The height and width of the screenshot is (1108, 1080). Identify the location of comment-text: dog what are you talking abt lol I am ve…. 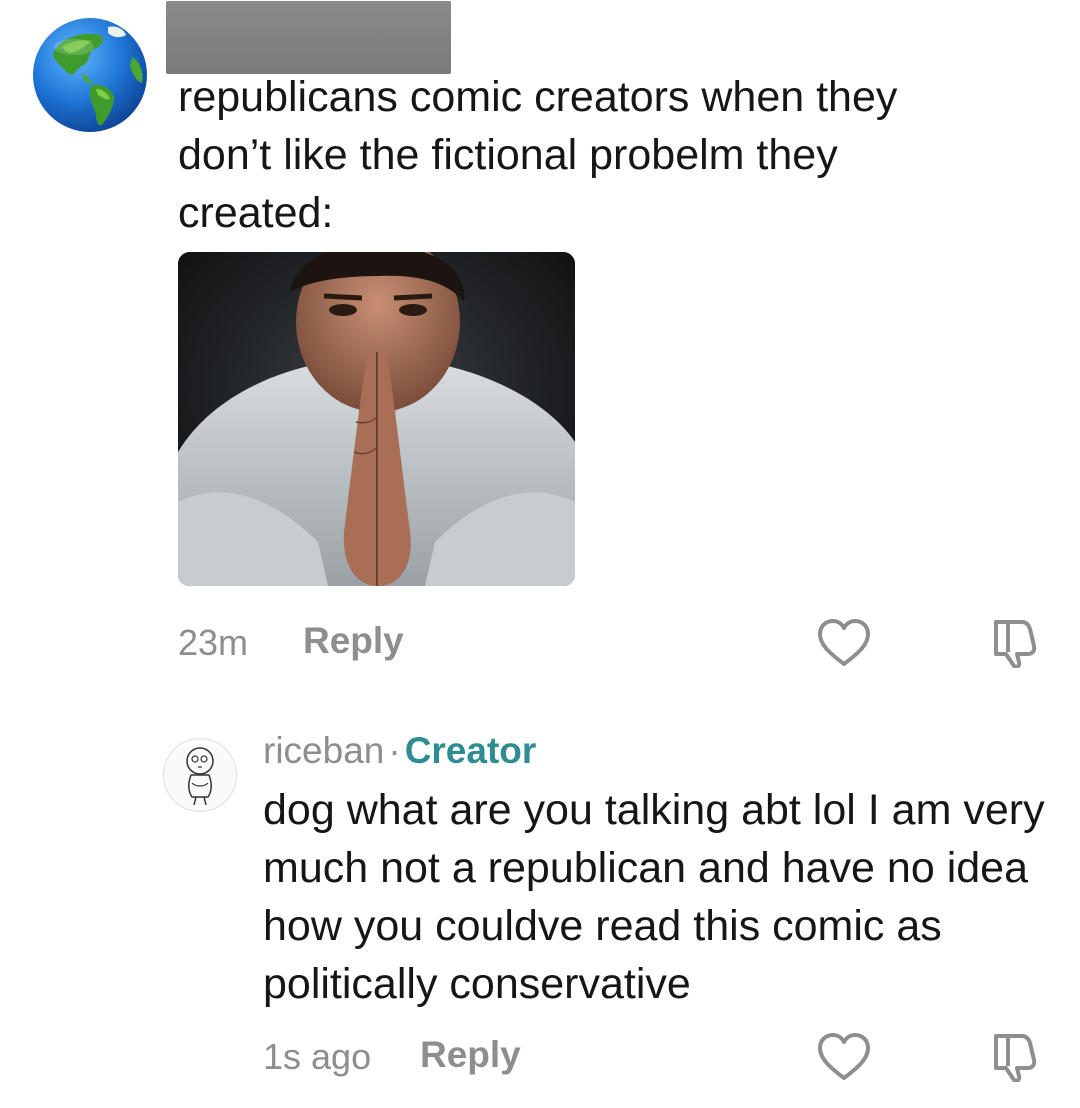
(654, 897).